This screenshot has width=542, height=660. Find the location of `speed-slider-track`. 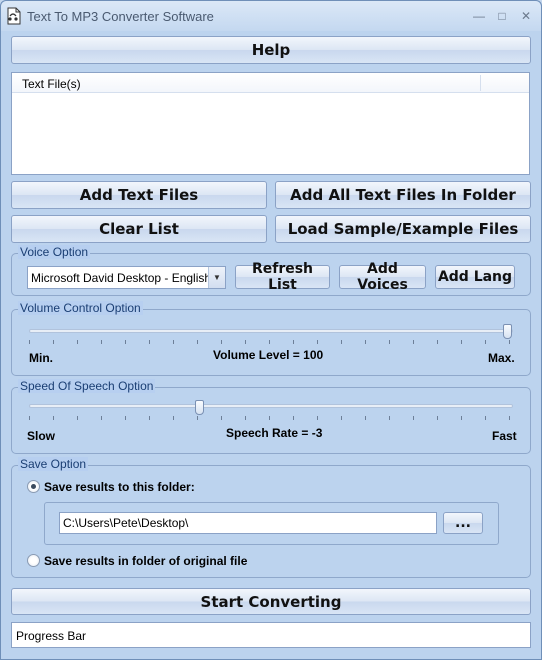

speed-slider-track is located at coordinates (271, 406).